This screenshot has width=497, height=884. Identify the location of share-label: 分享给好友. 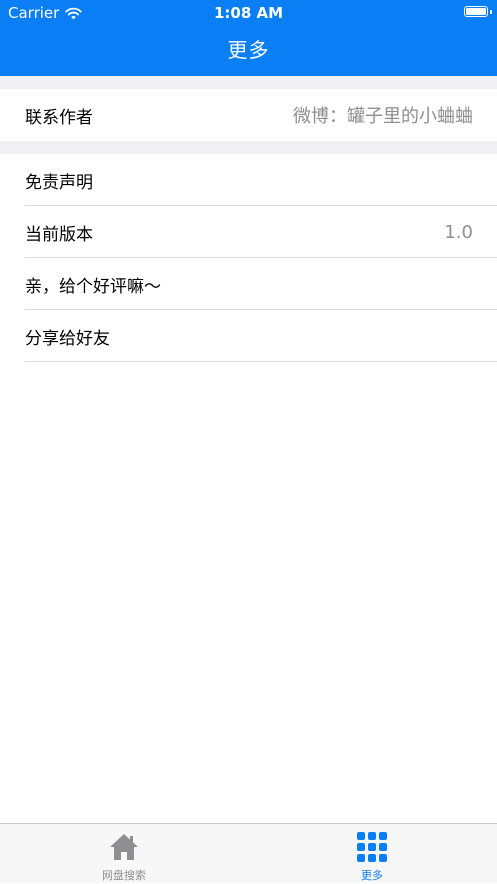
(67, 338).